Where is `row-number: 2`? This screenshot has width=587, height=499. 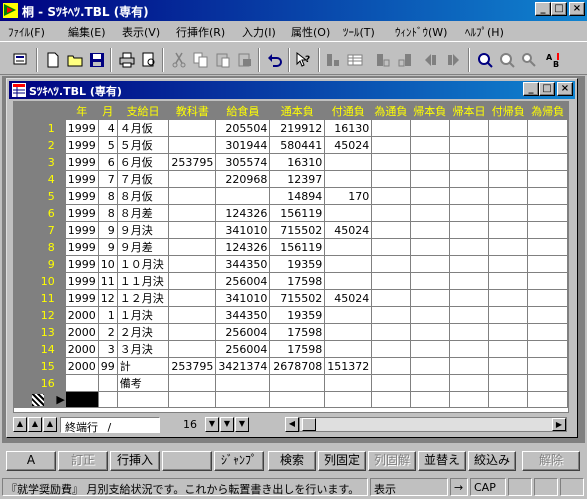
row-number: 2 is located at coordinates (40, 145).